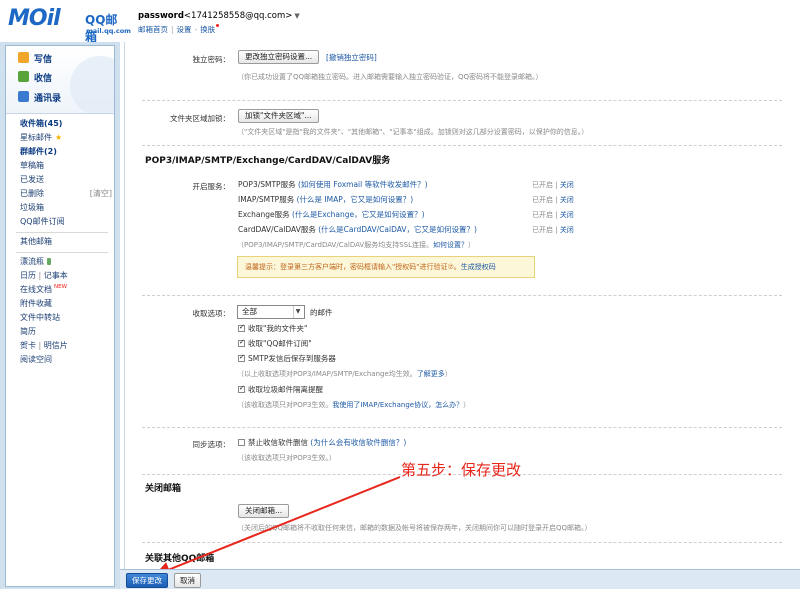 This screenshot has height=589, width=800. I want to click on bottle-icon, so click(49, 261).